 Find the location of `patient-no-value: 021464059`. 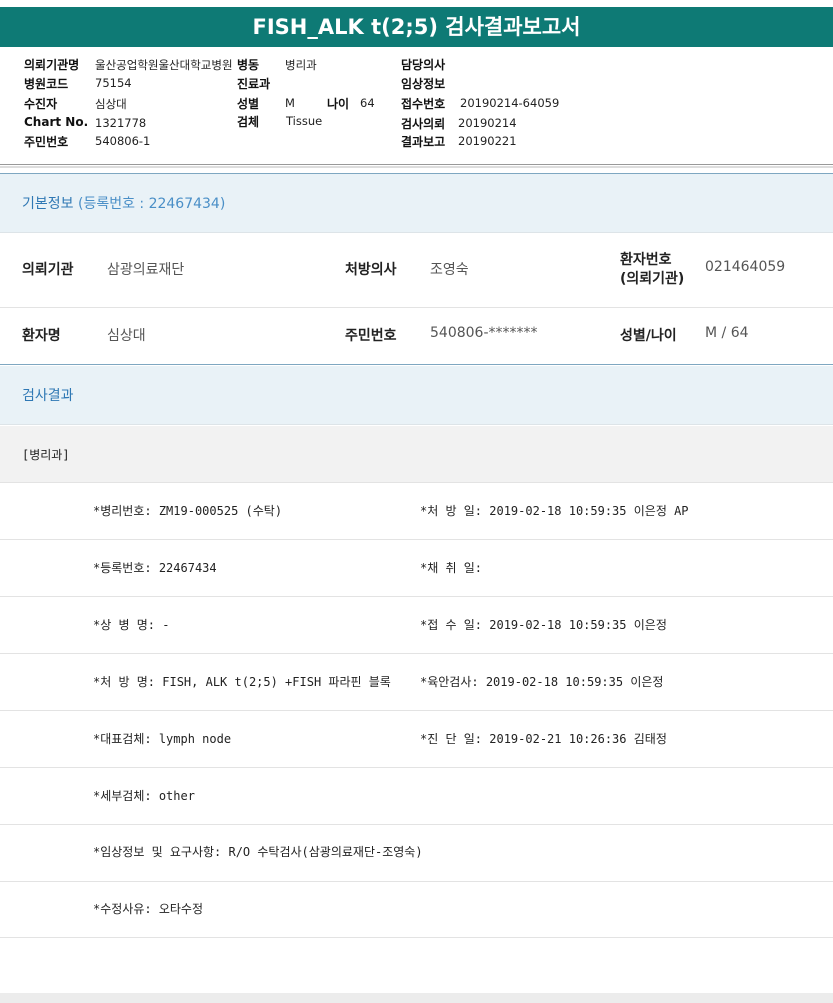

patient-no-value: 021464059 is located at coordinates (745, 267).